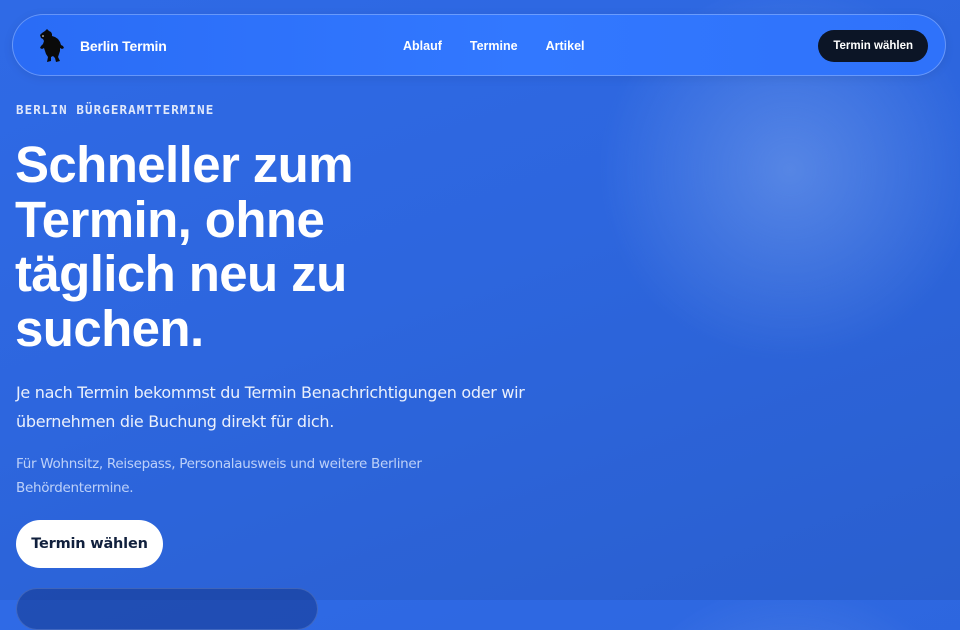 This screenshot has width=960, height=630. What do you see at coordinates (494, 46) in the screenshot?
I see `nav-link-termine: Termine` at bounding box center [494, 46].